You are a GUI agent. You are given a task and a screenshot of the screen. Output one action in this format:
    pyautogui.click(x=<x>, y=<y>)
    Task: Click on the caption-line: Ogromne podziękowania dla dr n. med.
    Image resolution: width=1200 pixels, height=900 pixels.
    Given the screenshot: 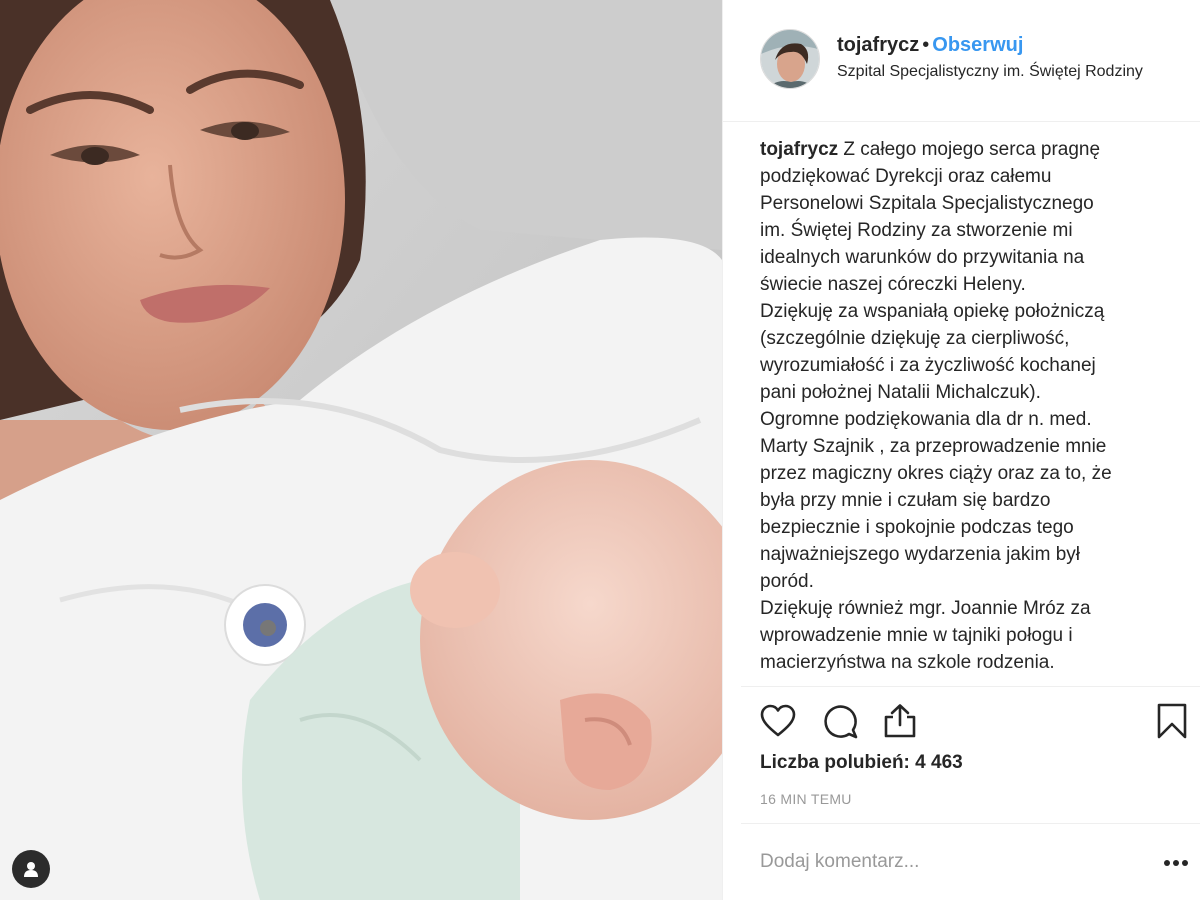 What is the action you would take?
    pyautogui.click(x=926, y=419)
    